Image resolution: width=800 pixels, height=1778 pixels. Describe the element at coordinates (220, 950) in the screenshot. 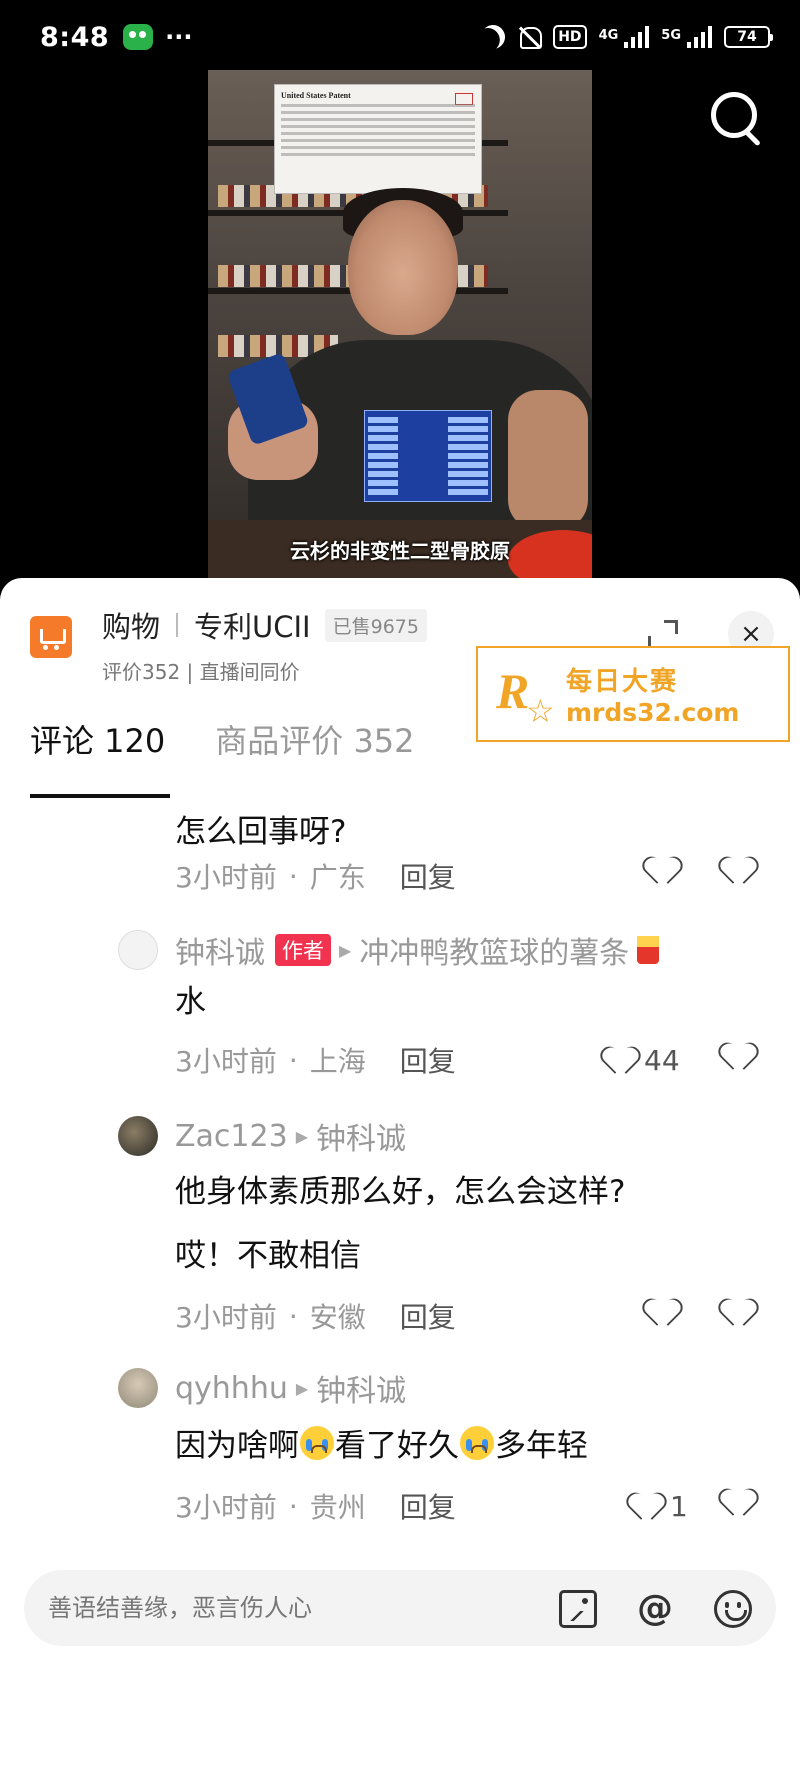

I see `comment-username: 钟科诚` at that location.